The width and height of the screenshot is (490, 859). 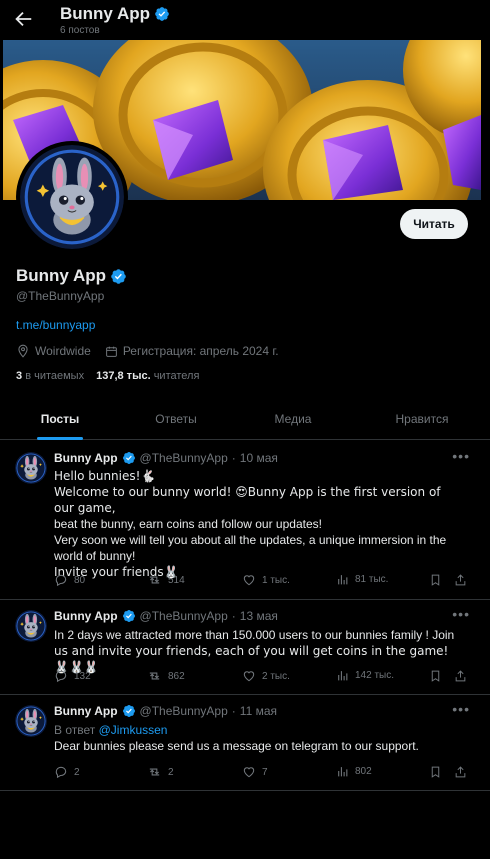 What do you see at coordinates (55, 376) in the screenshot?
I see `following-label: в читаемых` at bounding box center [55, 376].